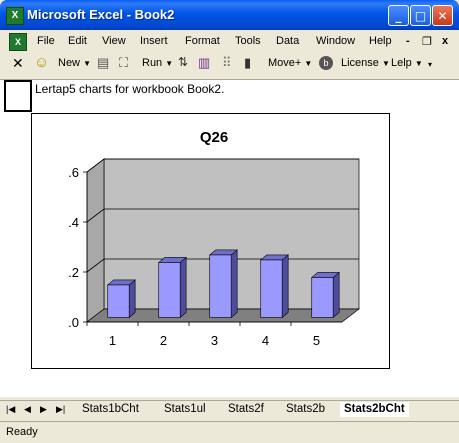  I want to click on scissors-icon: ✕, so click(18, 63).